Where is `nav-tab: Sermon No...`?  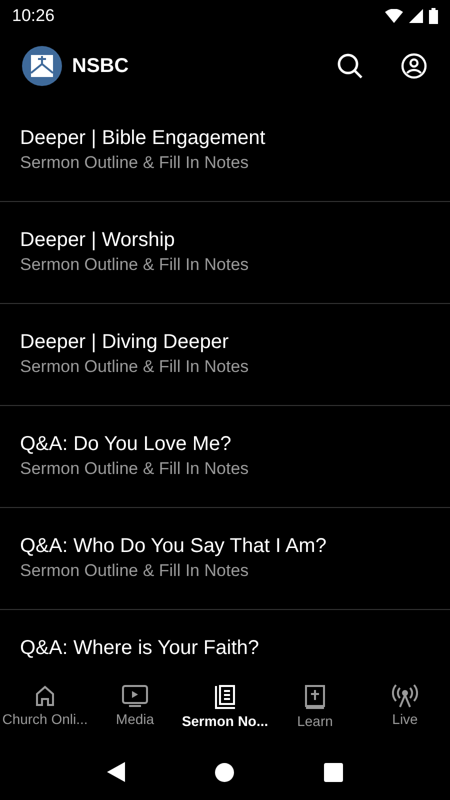 nav-tab: Sermon No... is located at coordinates (225, 711).